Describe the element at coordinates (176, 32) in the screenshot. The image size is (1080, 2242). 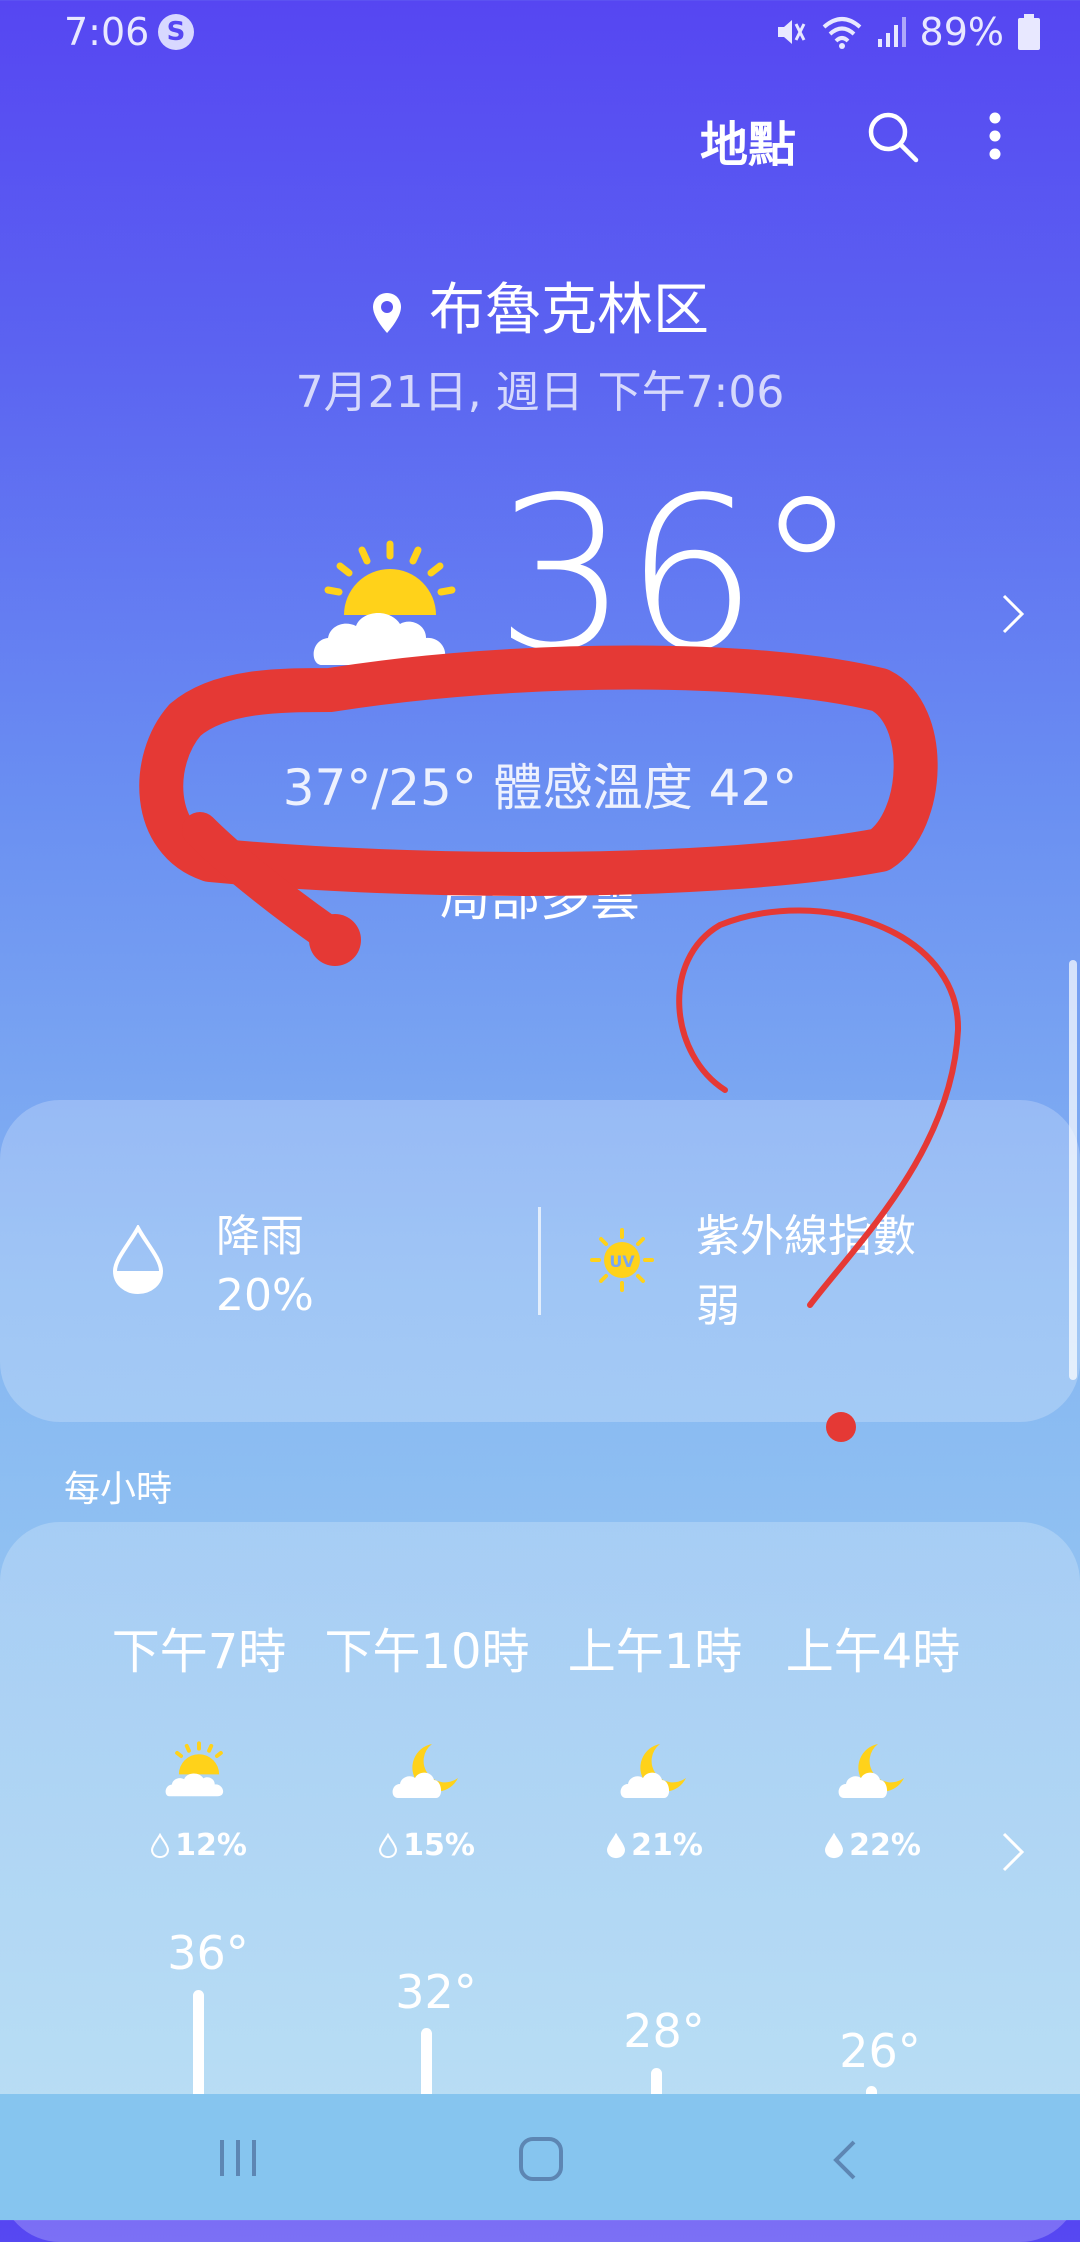
I see `app-badge-icon: S` at that location.